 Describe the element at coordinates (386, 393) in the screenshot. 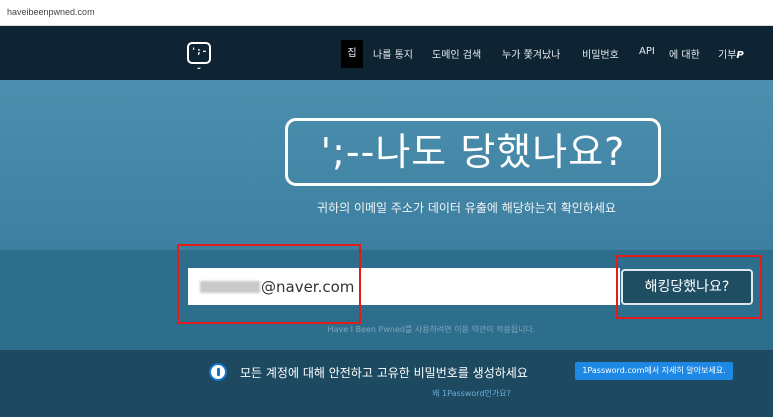

I see `why-onepassword-link: 왜 1Password인가요?` at that location.